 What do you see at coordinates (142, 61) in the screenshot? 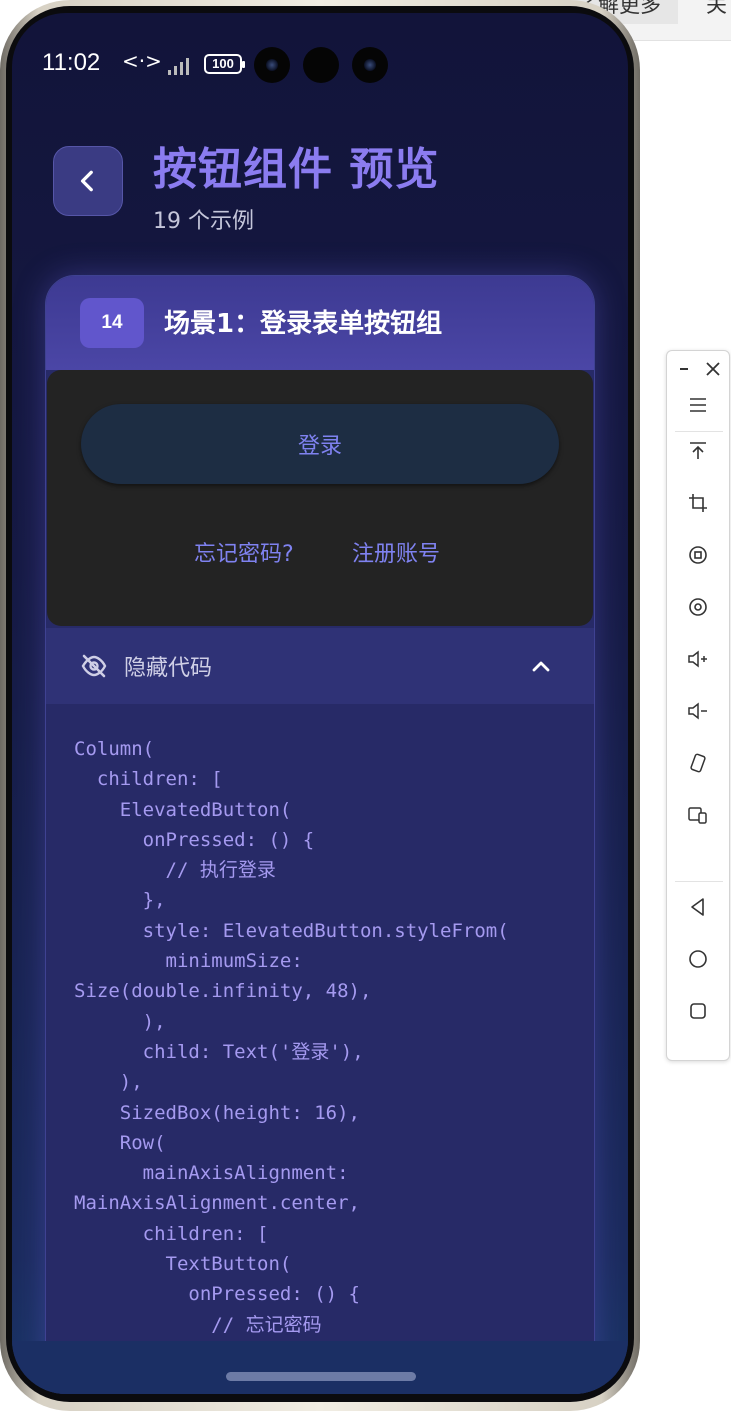
I see `code-icon: <·>` at bounding box center [142, 61].